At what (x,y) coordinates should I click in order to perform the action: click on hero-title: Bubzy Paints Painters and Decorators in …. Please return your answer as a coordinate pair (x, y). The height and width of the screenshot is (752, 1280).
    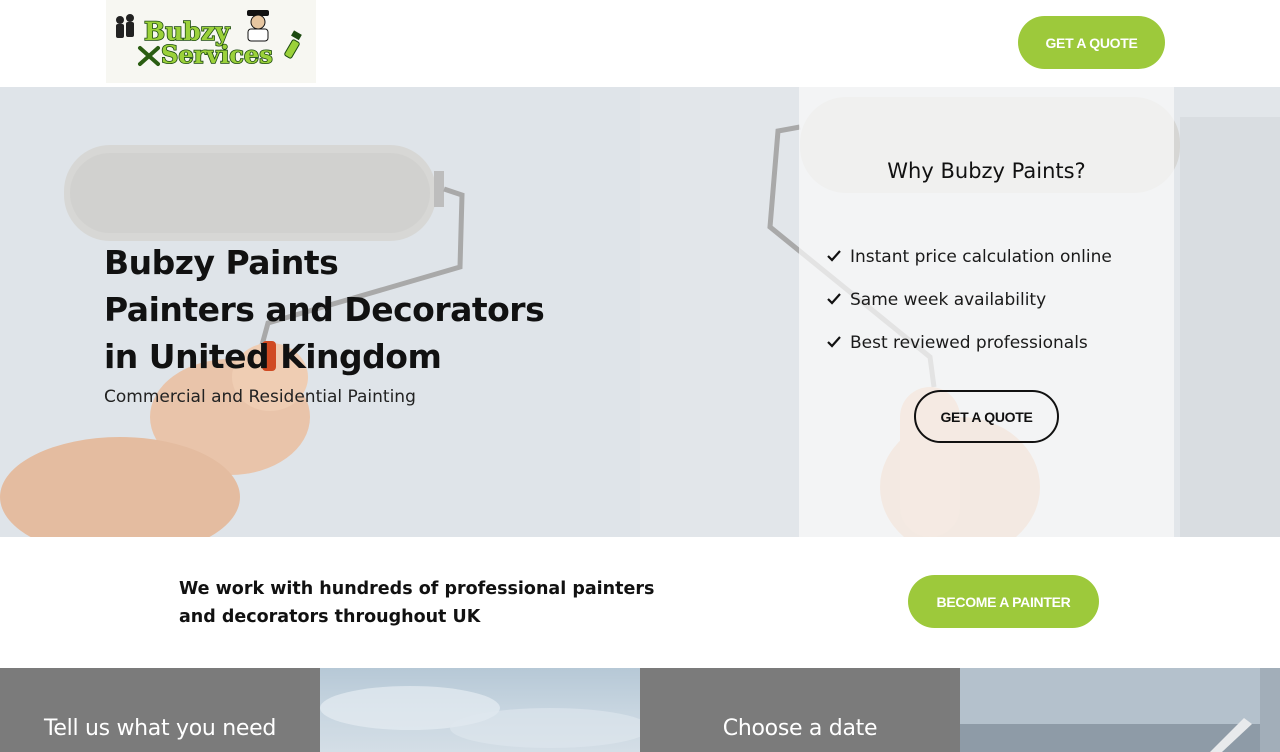
    Looking at the image, I should click on (324, 309).